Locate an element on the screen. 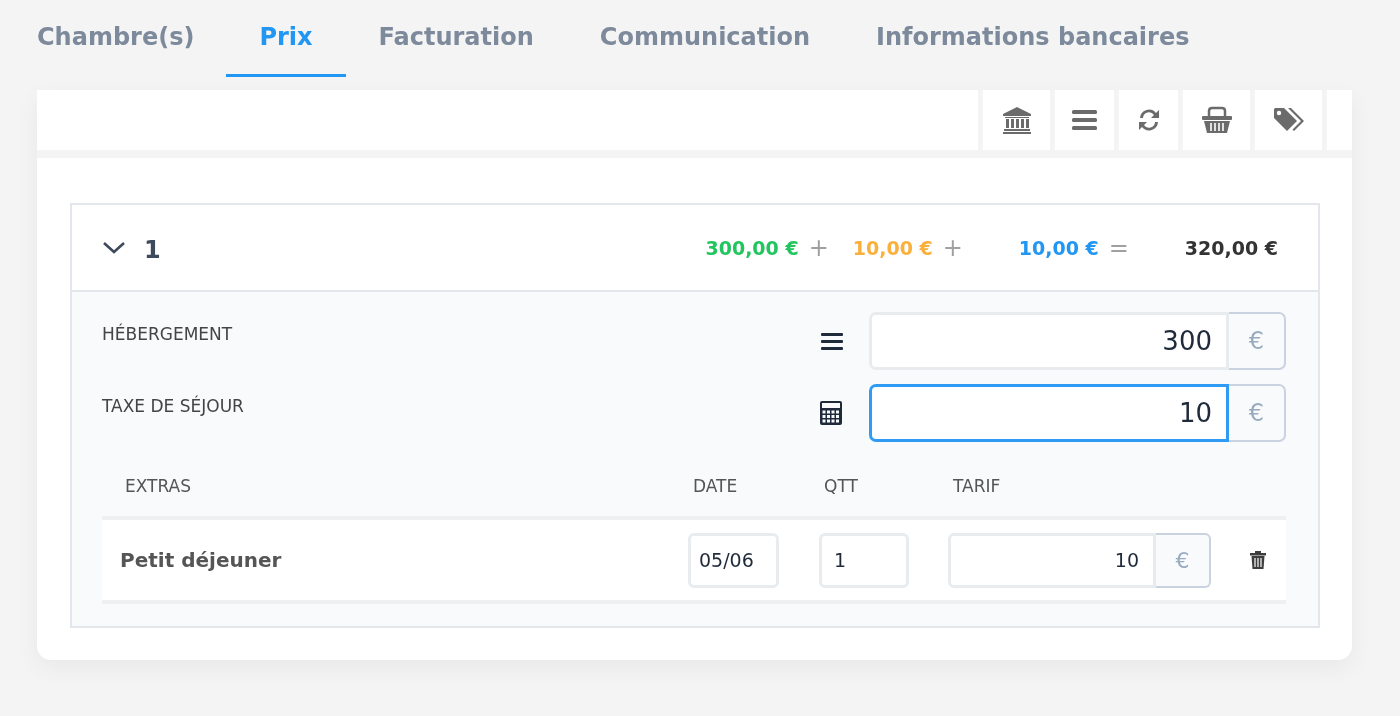 This screenshot has height=716, width=1400. date-field: 05/06 is located at coordinates (733, 560).